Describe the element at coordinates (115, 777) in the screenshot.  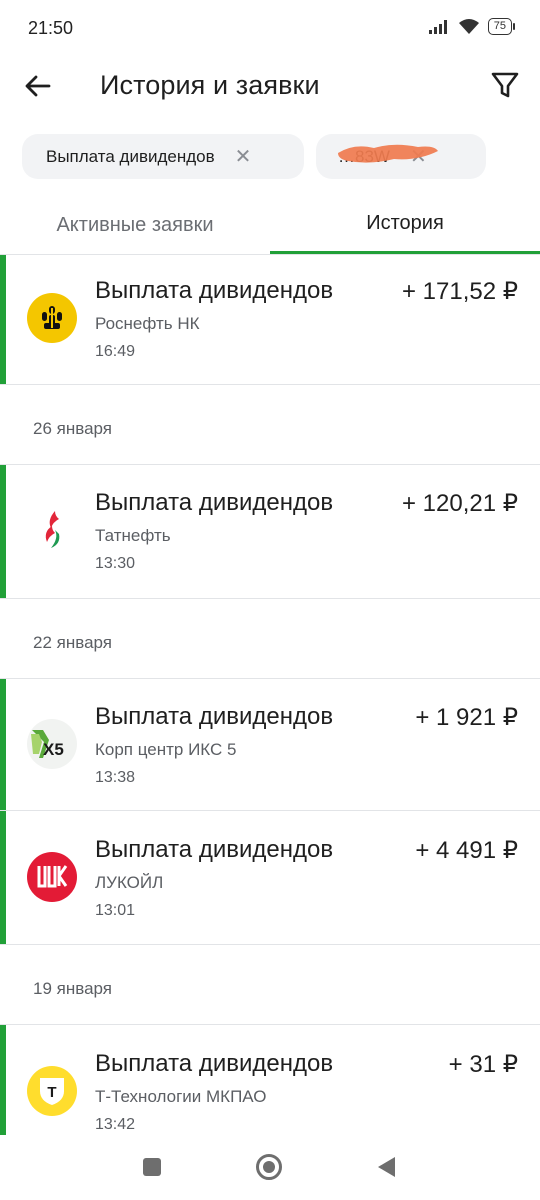
I see `operation-time: 13:38` at that location.